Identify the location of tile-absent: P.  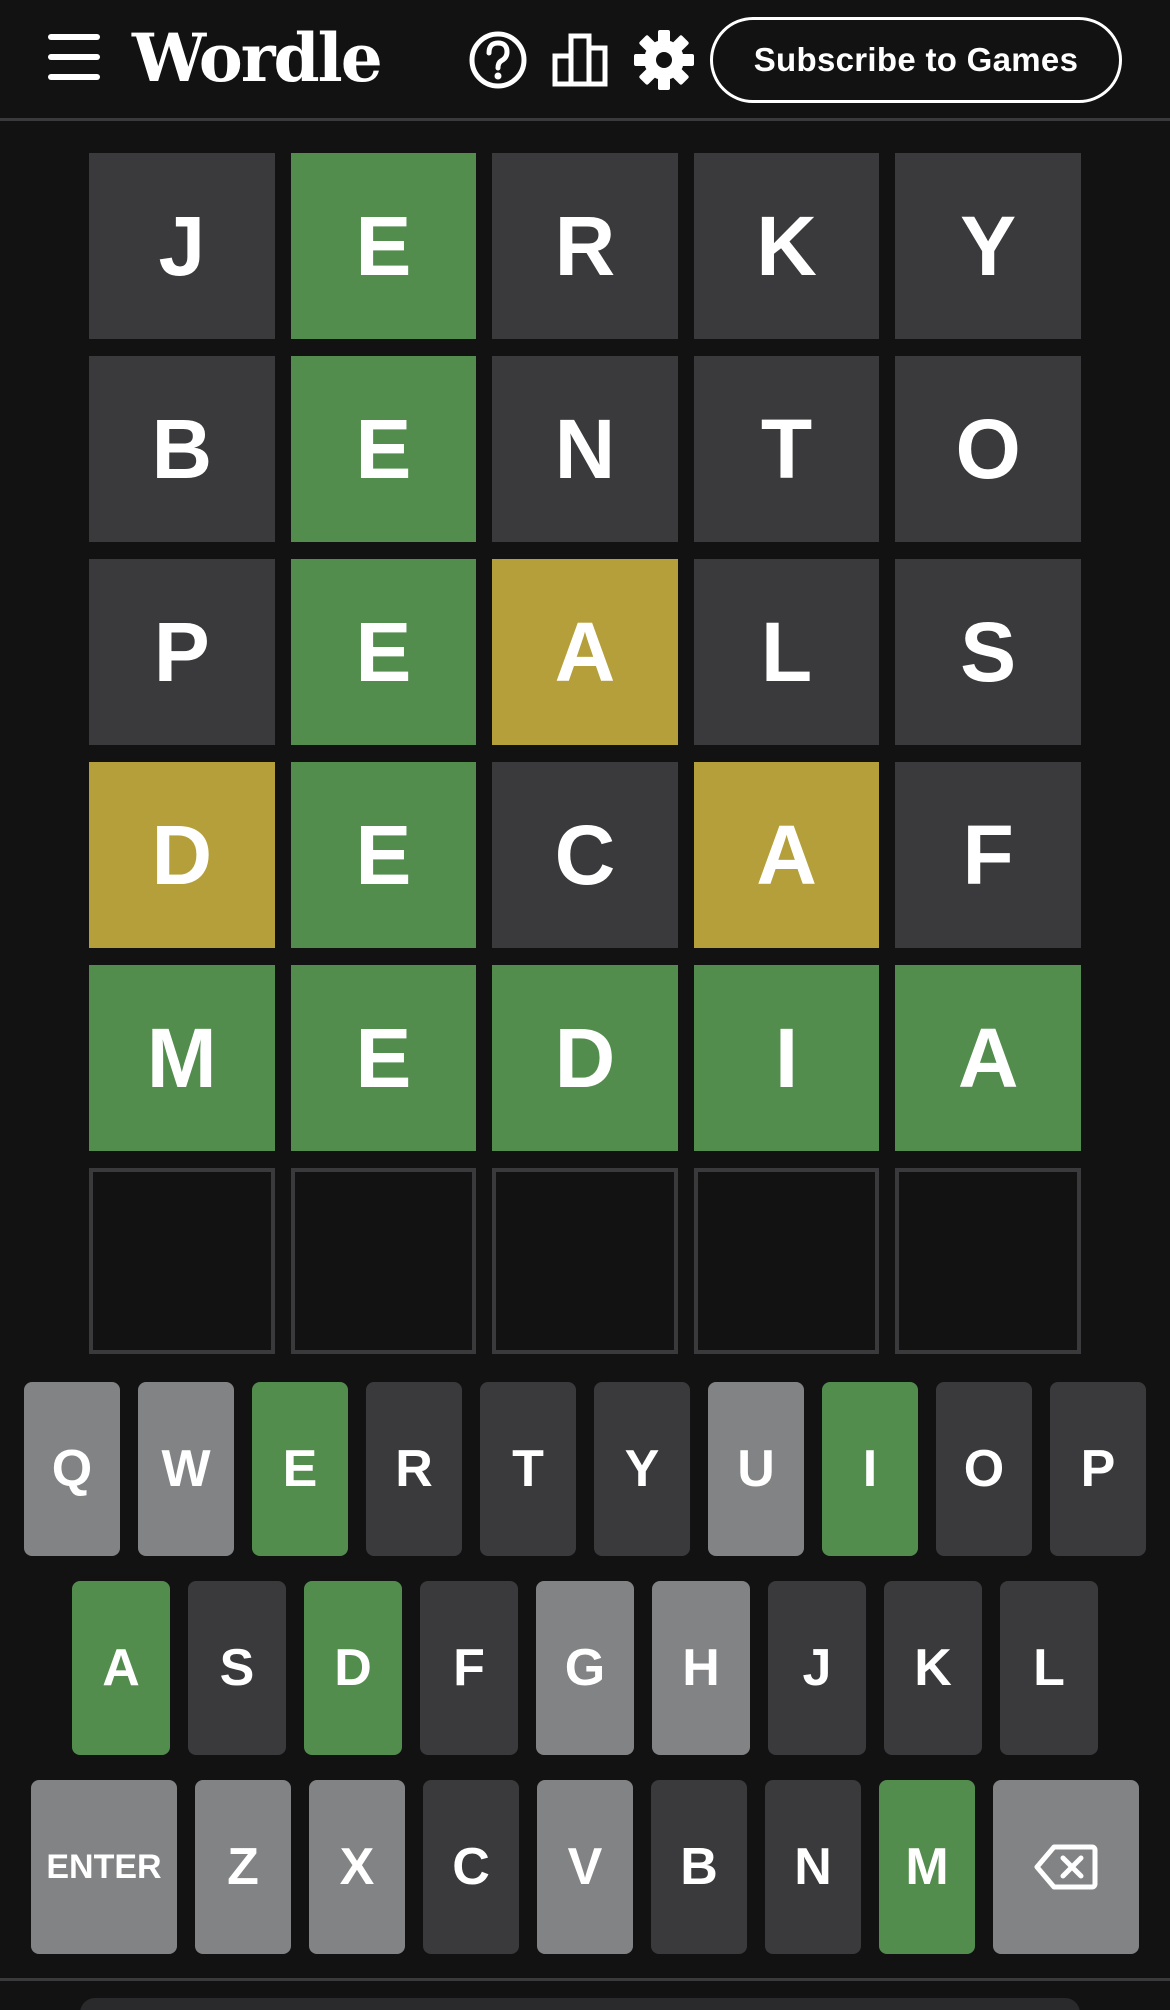
(182, 652).